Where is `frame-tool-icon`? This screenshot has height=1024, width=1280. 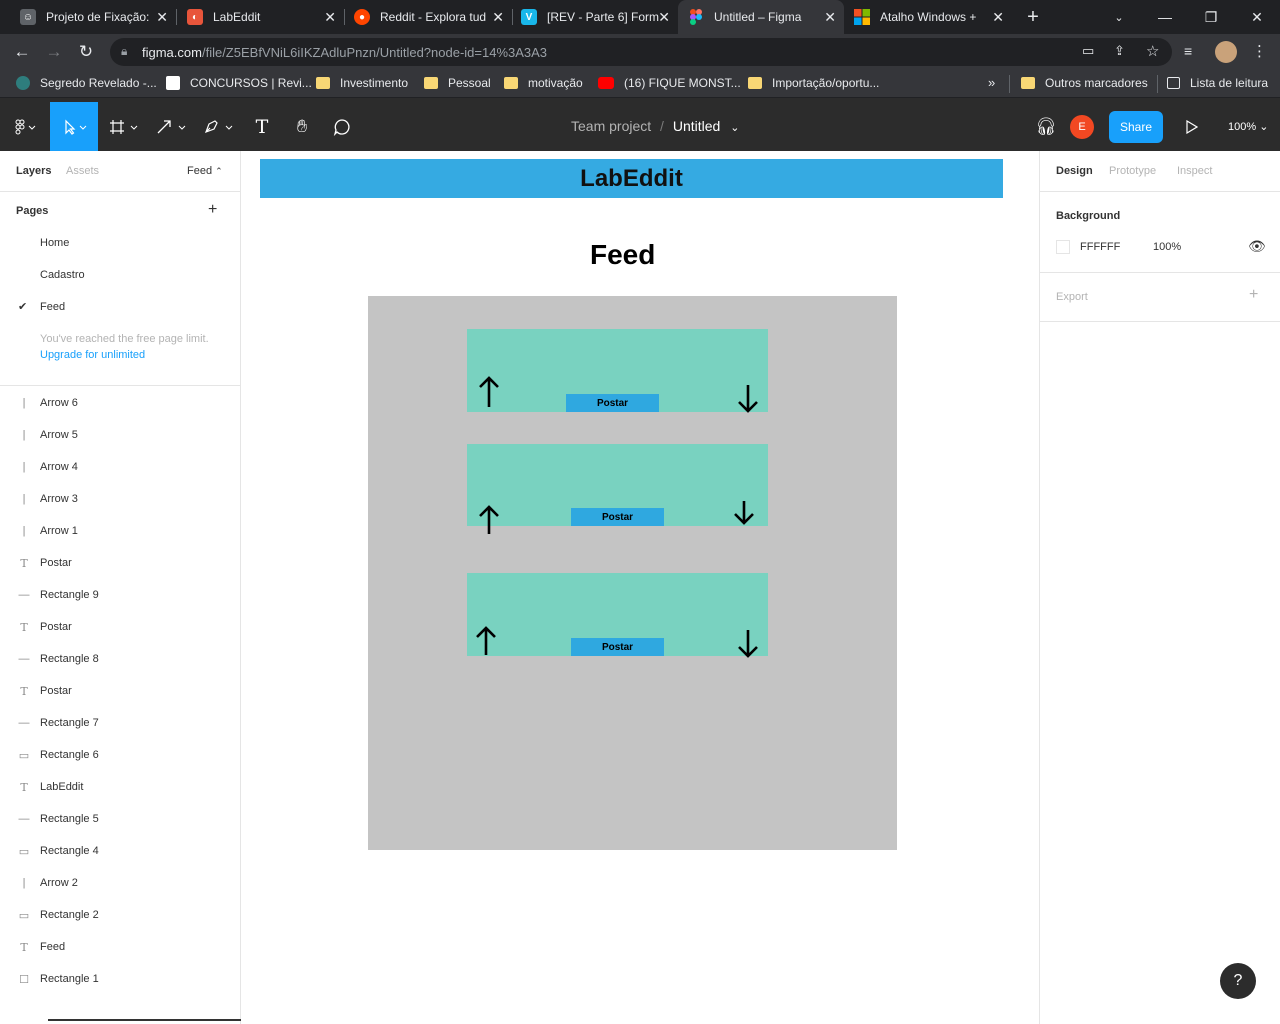 frame-tool-icon is located at coordinates (125, 126).